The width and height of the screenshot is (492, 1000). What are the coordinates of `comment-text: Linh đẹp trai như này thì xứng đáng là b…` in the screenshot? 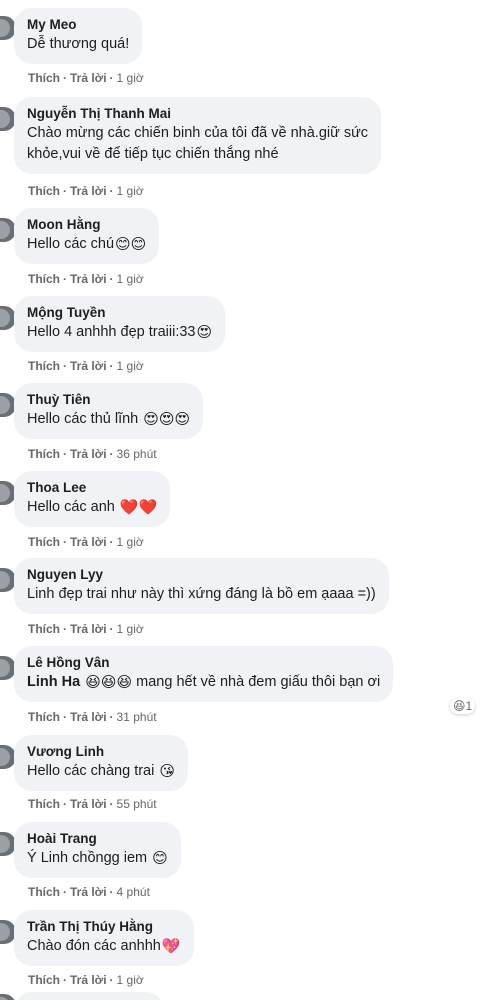 It's located at (201, 594).